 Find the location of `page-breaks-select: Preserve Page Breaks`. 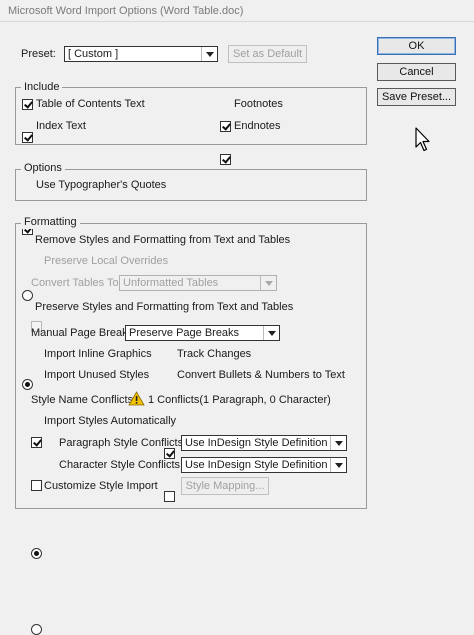

page-breaks-select: Preserve Page Breaks is located at coordinates (202, 333).